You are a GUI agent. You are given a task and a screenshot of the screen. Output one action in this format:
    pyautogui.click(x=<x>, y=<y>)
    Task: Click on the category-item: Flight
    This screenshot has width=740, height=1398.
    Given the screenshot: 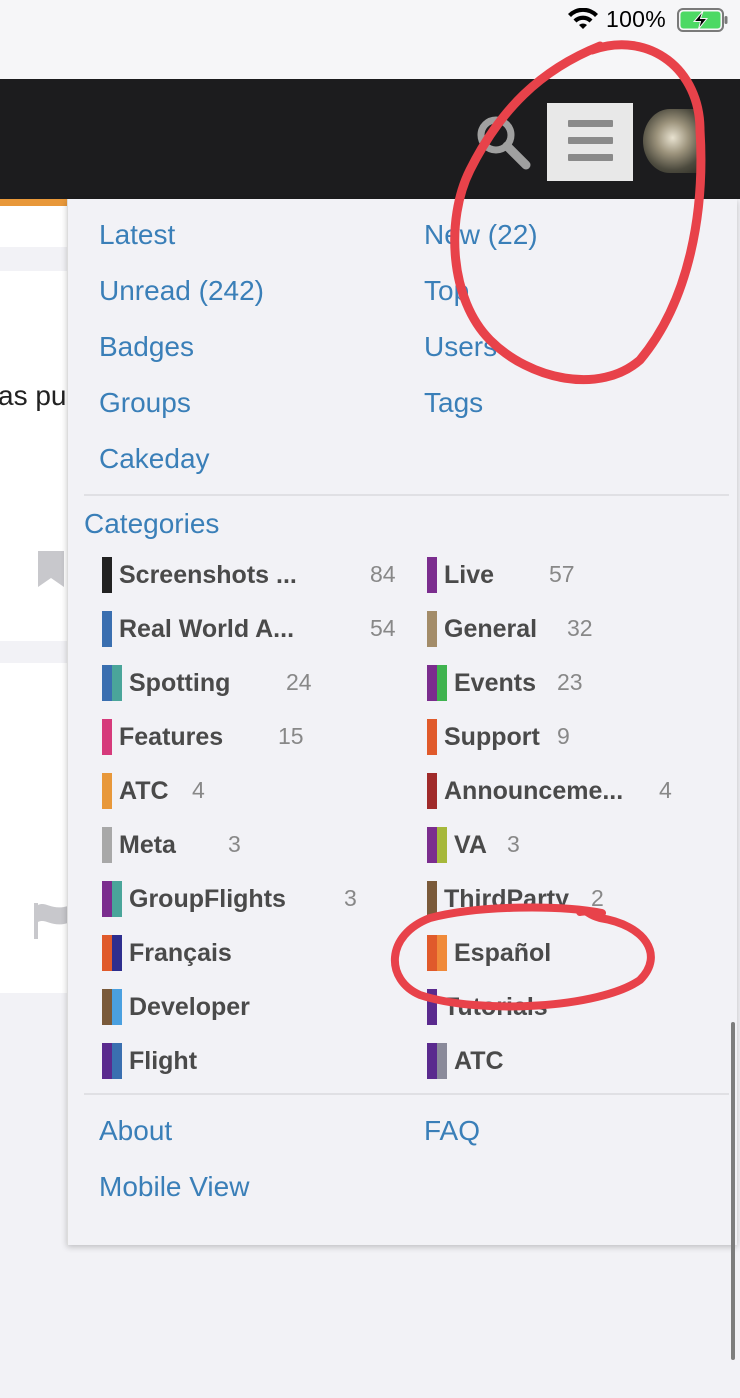 What is the action you would take?
    pyautogui.click(x=149, y=1061)
    